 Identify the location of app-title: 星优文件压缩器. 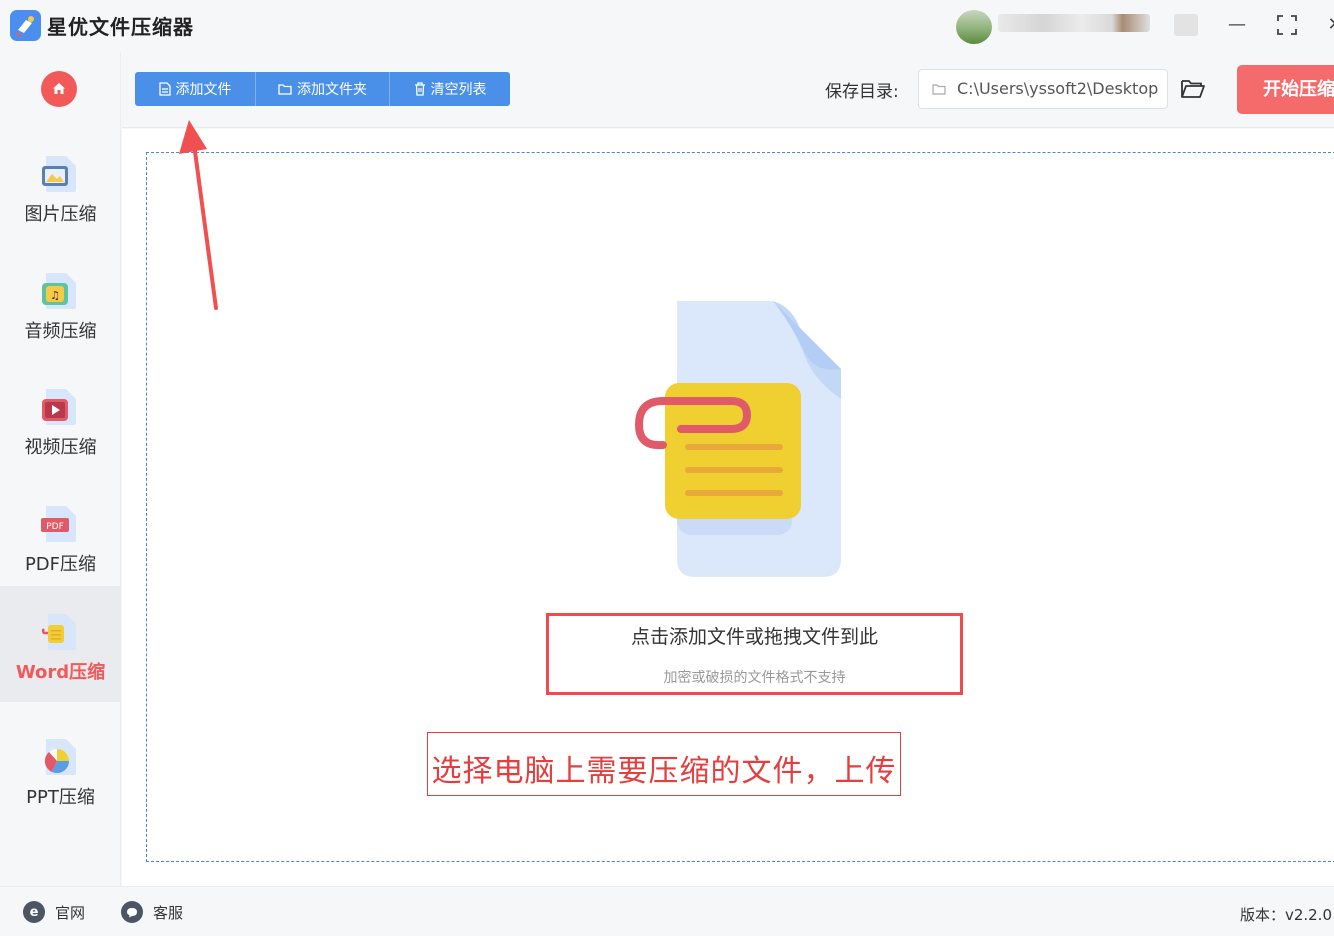
(120, 27).